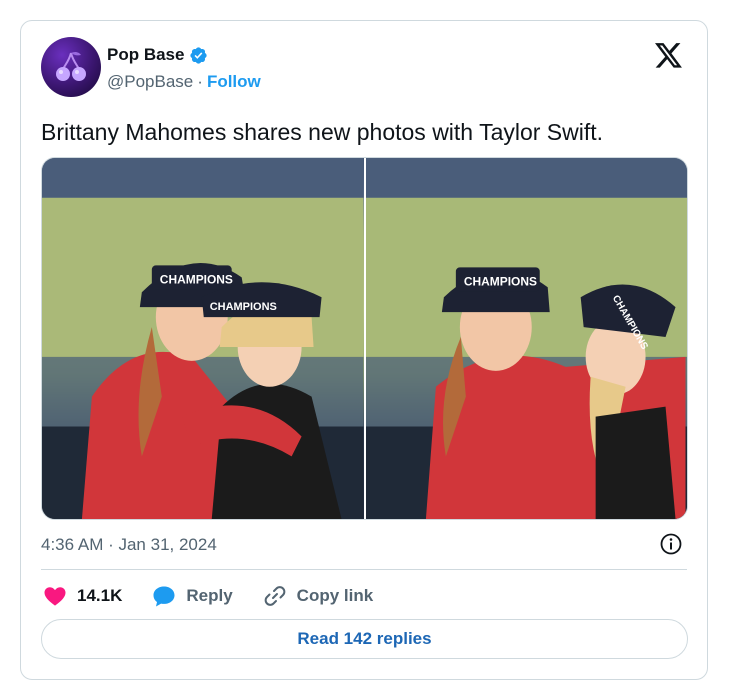 Image resolution: width=753 pixels, height=690 pixels. I want to click on info-icon, so click(671, 544).